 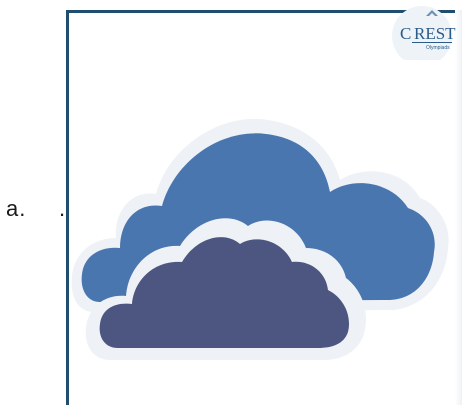 What do you see at coordinates (435, 33) in the screenshot?
I see `logo-text: REST` at bounding box center [435, 33].